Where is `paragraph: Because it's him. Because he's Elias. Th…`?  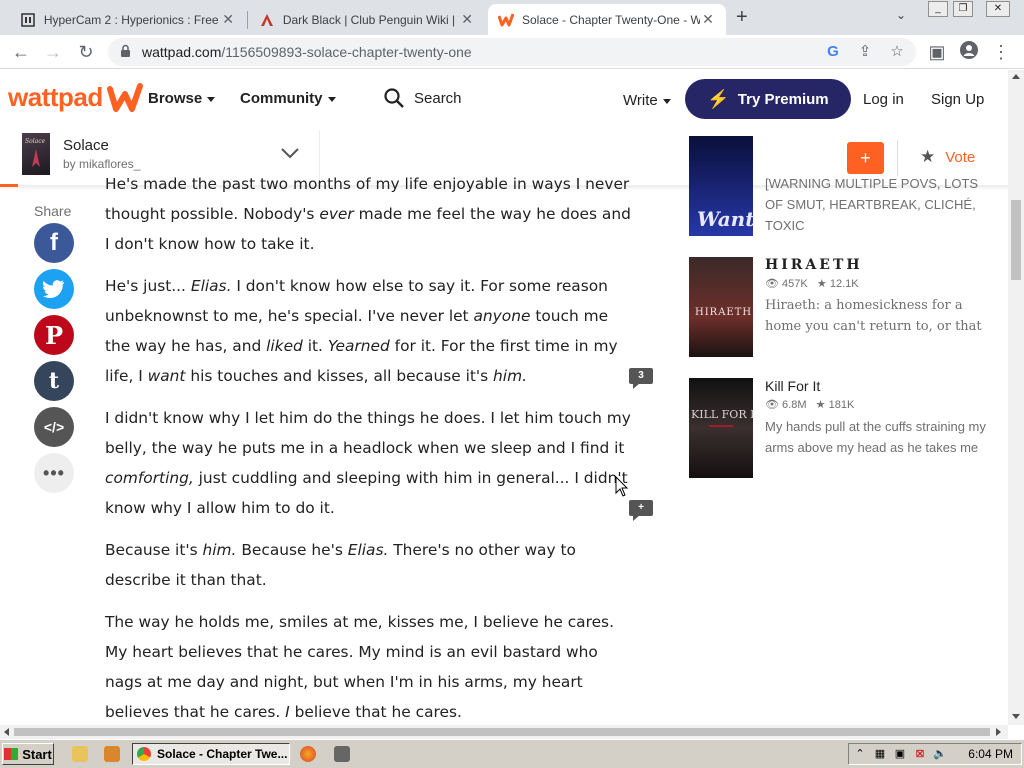
paragraph: Because it's him. Because he's Elias. Th… is located at coordinates (370, 565).